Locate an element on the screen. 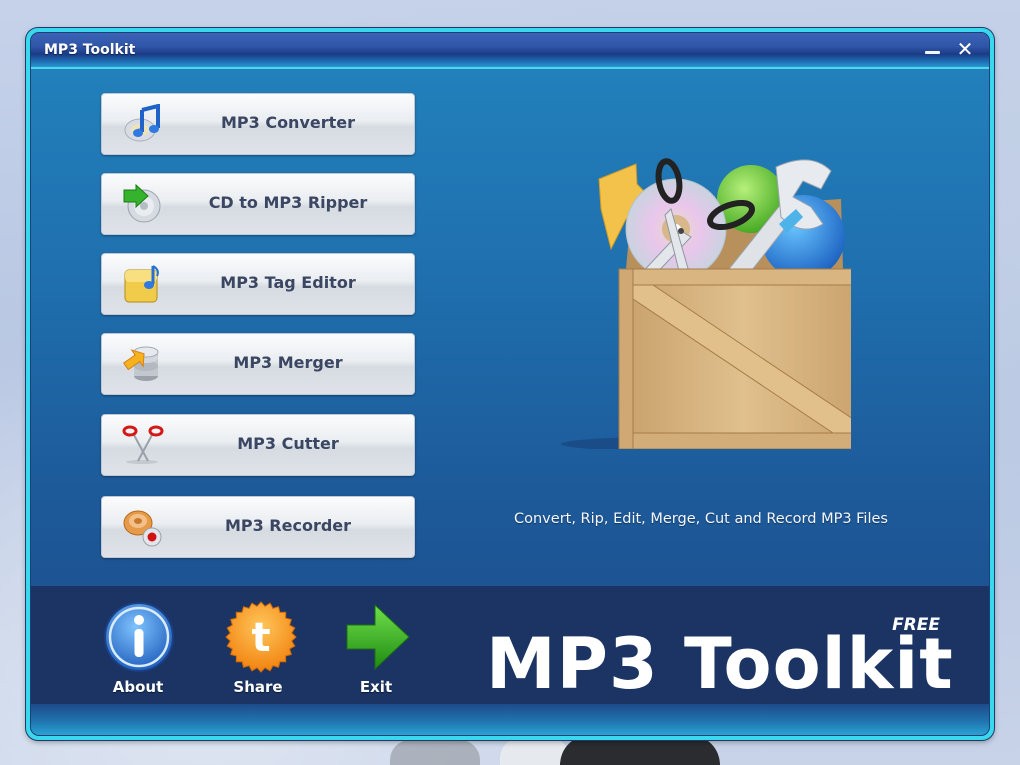 The width and height of the screenshot is (1020, 765). mp3-merger-button: MP3 Merger is located at coordinates (258, 364).